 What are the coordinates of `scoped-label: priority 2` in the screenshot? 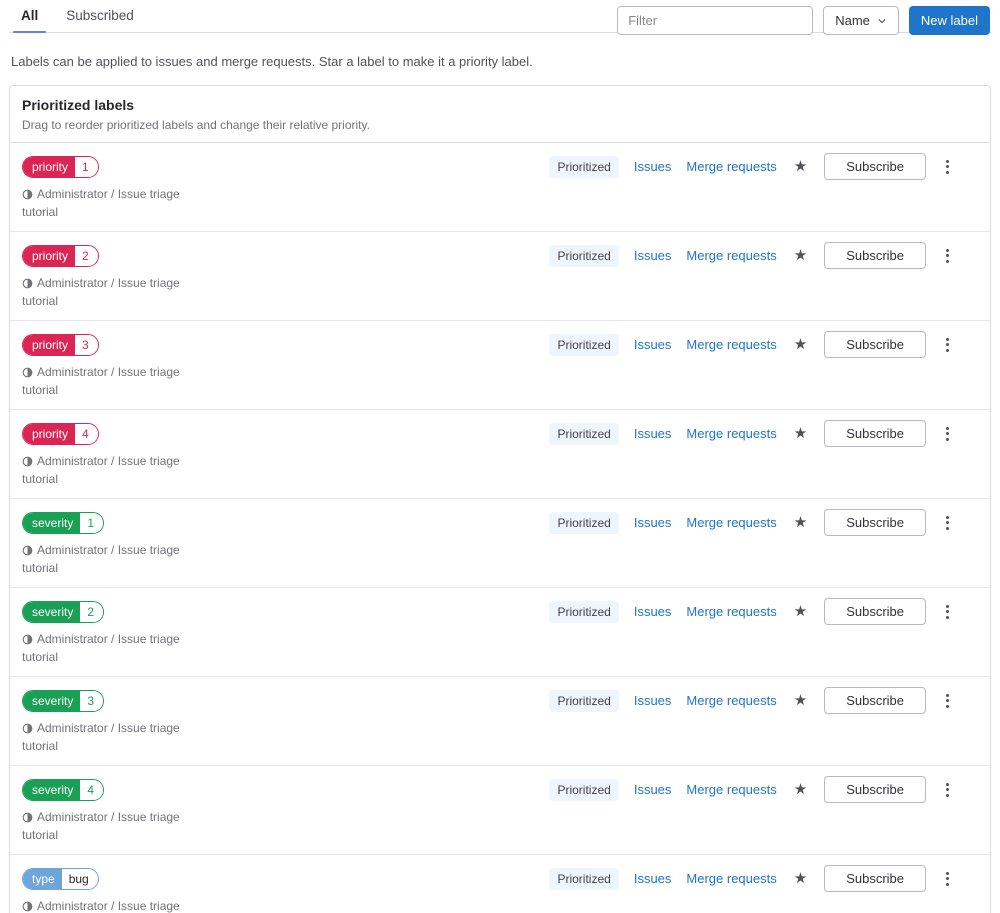 It's located at (60, 255).